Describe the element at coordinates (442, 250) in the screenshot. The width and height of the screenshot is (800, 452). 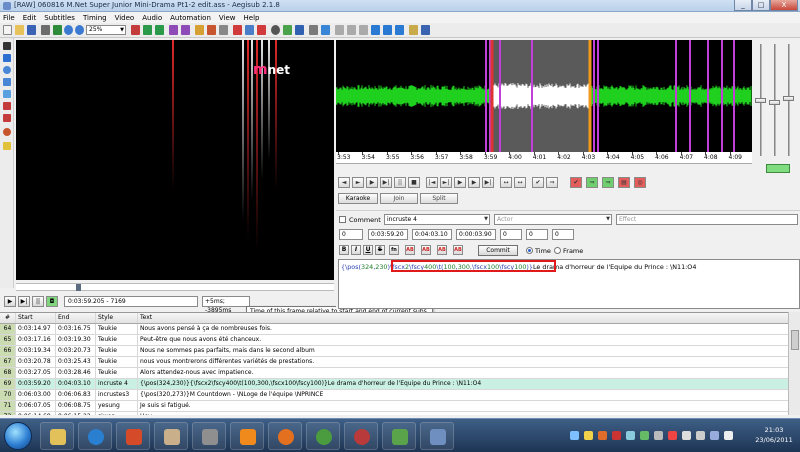
I see `outline-color-button: AB` at that location.